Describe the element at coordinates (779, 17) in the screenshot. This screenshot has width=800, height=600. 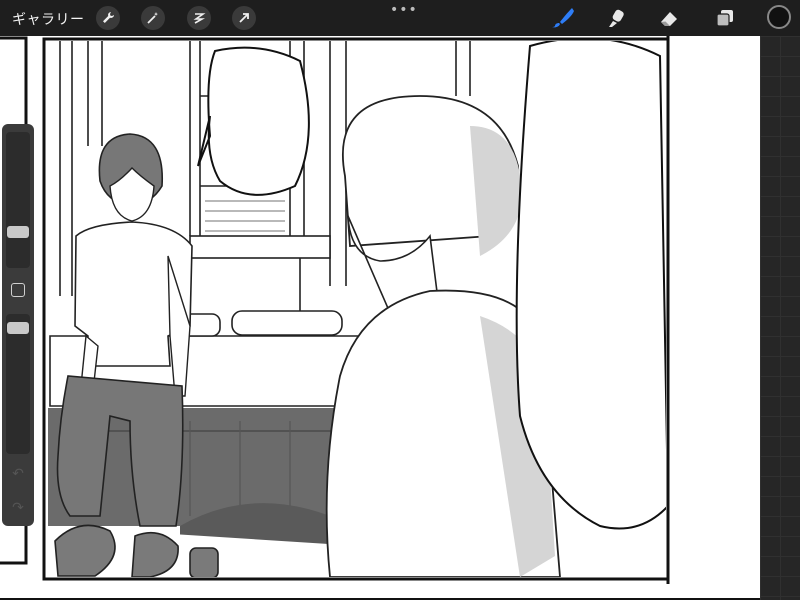
I see `color-picker-swatch` at that location.